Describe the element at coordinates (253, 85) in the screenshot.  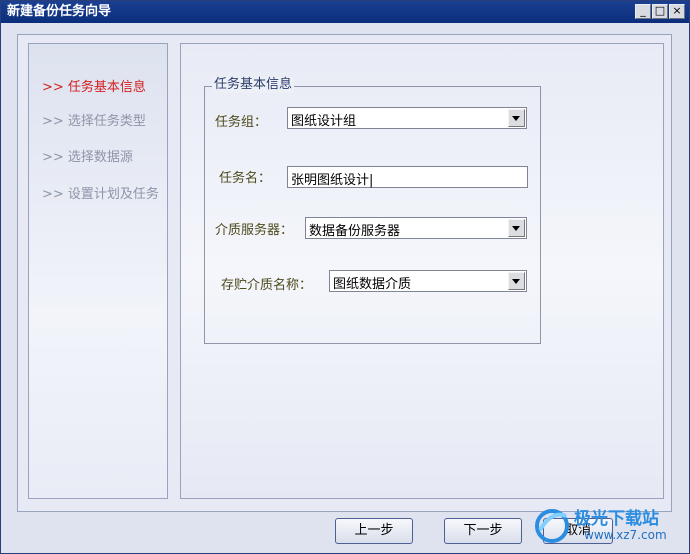
I see `group-title: 任务基本信息` at that location.